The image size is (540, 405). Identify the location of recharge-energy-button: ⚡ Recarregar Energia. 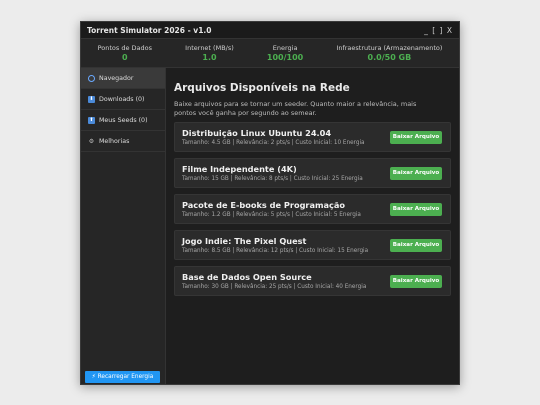
(122, 377).